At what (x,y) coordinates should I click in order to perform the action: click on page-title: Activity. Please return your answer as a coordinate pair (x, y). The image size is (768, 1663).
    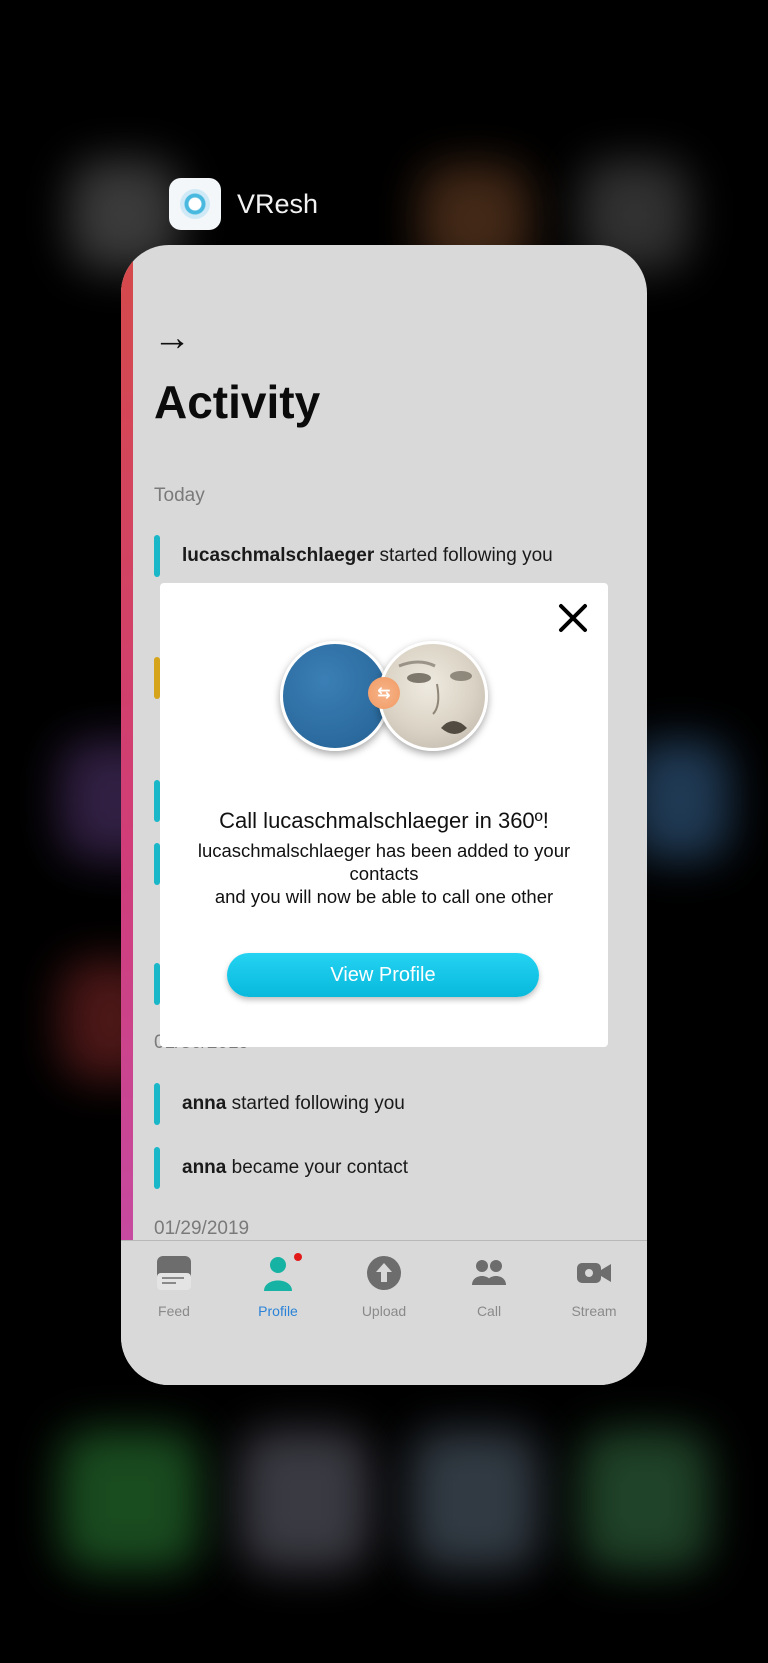
    Looking at the image, I should click on (237, 402).